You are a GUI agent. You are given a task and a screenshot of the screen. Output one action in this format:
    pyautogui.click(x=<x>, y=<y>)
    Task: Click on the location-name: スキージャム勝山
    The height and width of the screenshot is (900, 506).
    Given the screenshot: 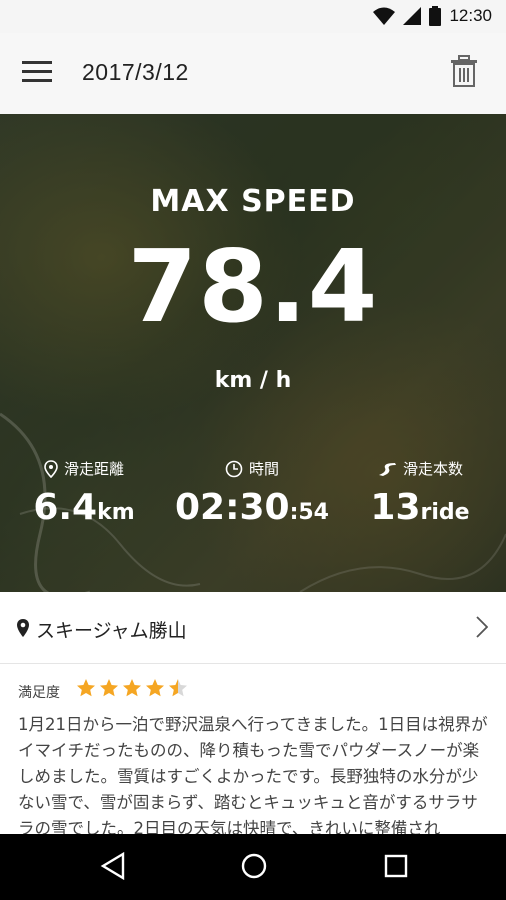 What is the action you would take?
    pyautogui.click(x=111, y=631)
    